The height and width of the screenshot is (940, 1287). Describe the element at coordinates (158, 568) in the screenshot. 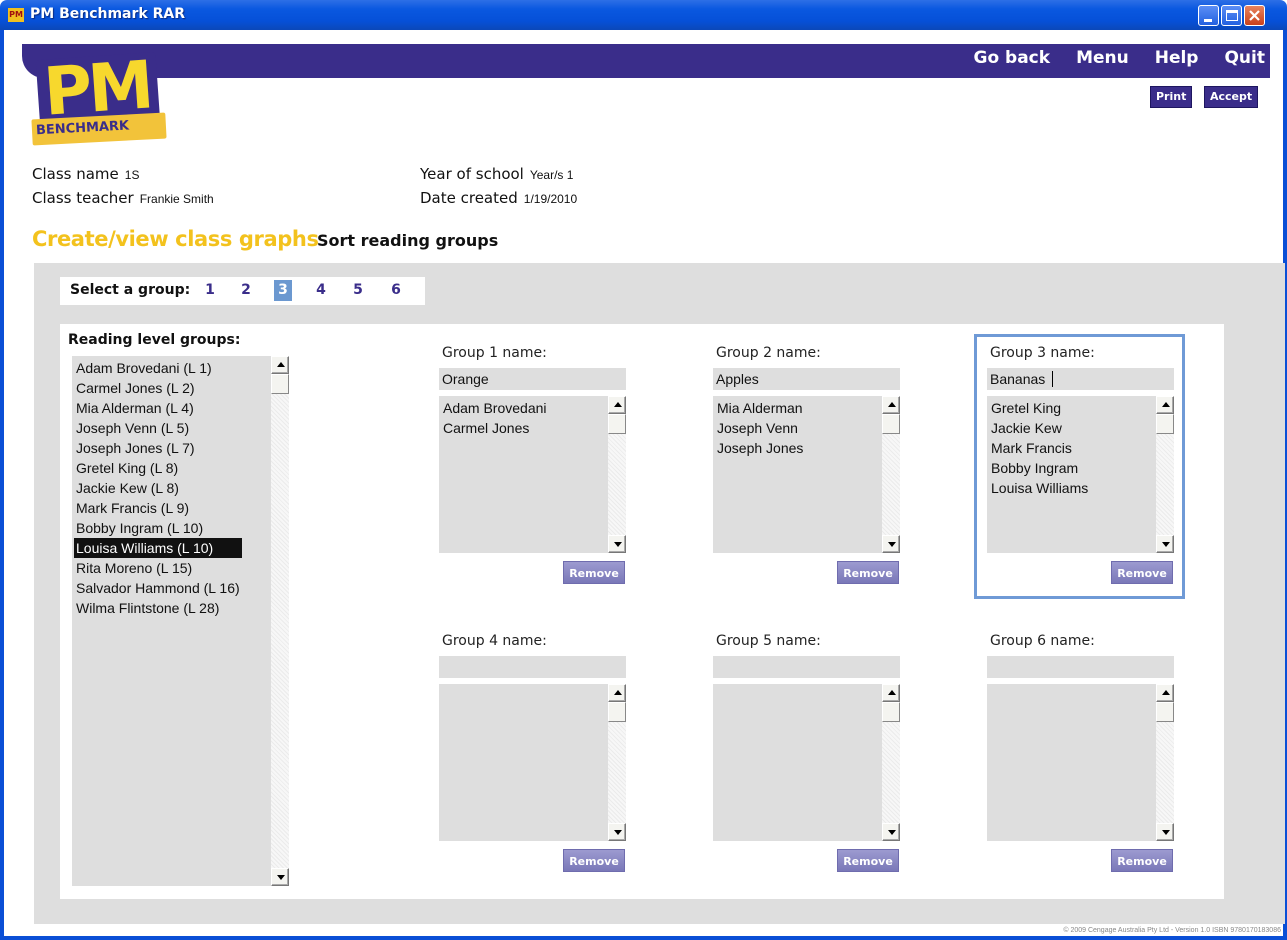

I see `list-item: Rita Moreno (L 15)` at that location.